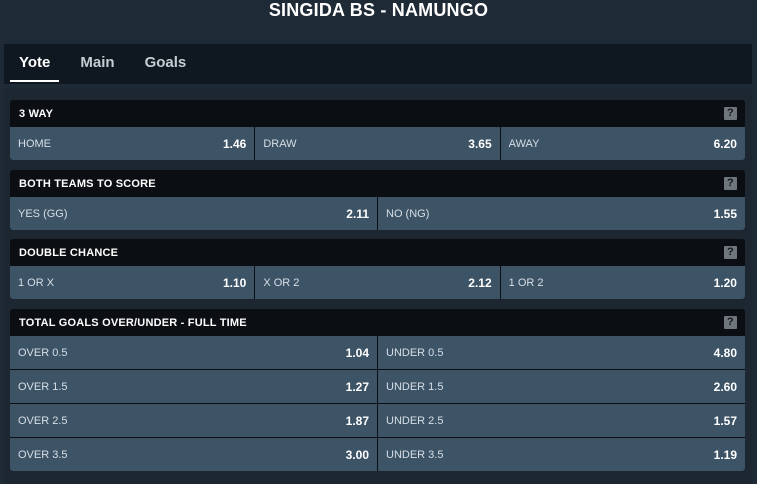 The height and width of the screenshot is (484, 757). Describe the element at coordinates (561, 454) in the screenshot. I see `odd-button-under-3-5: UNDER 3.5 1.19` at that location.